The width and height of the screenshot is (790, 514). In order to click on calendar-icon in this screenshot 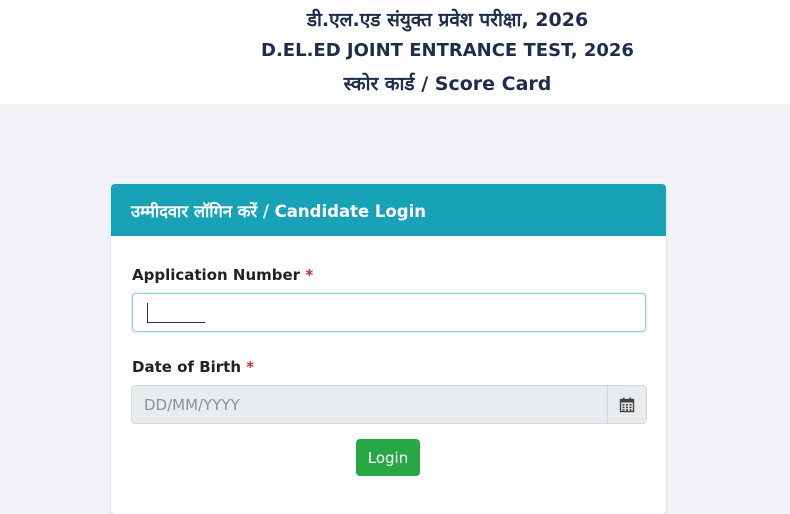, I will do `click(627, 404)`.